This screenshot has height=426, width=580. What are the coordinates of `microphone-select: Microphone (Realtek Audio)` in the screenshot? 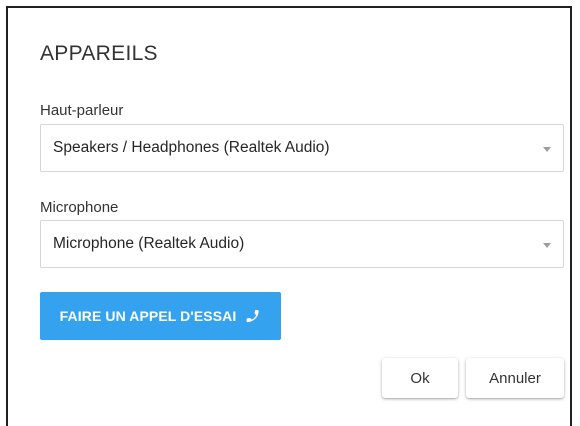 It's located at (302, 244).